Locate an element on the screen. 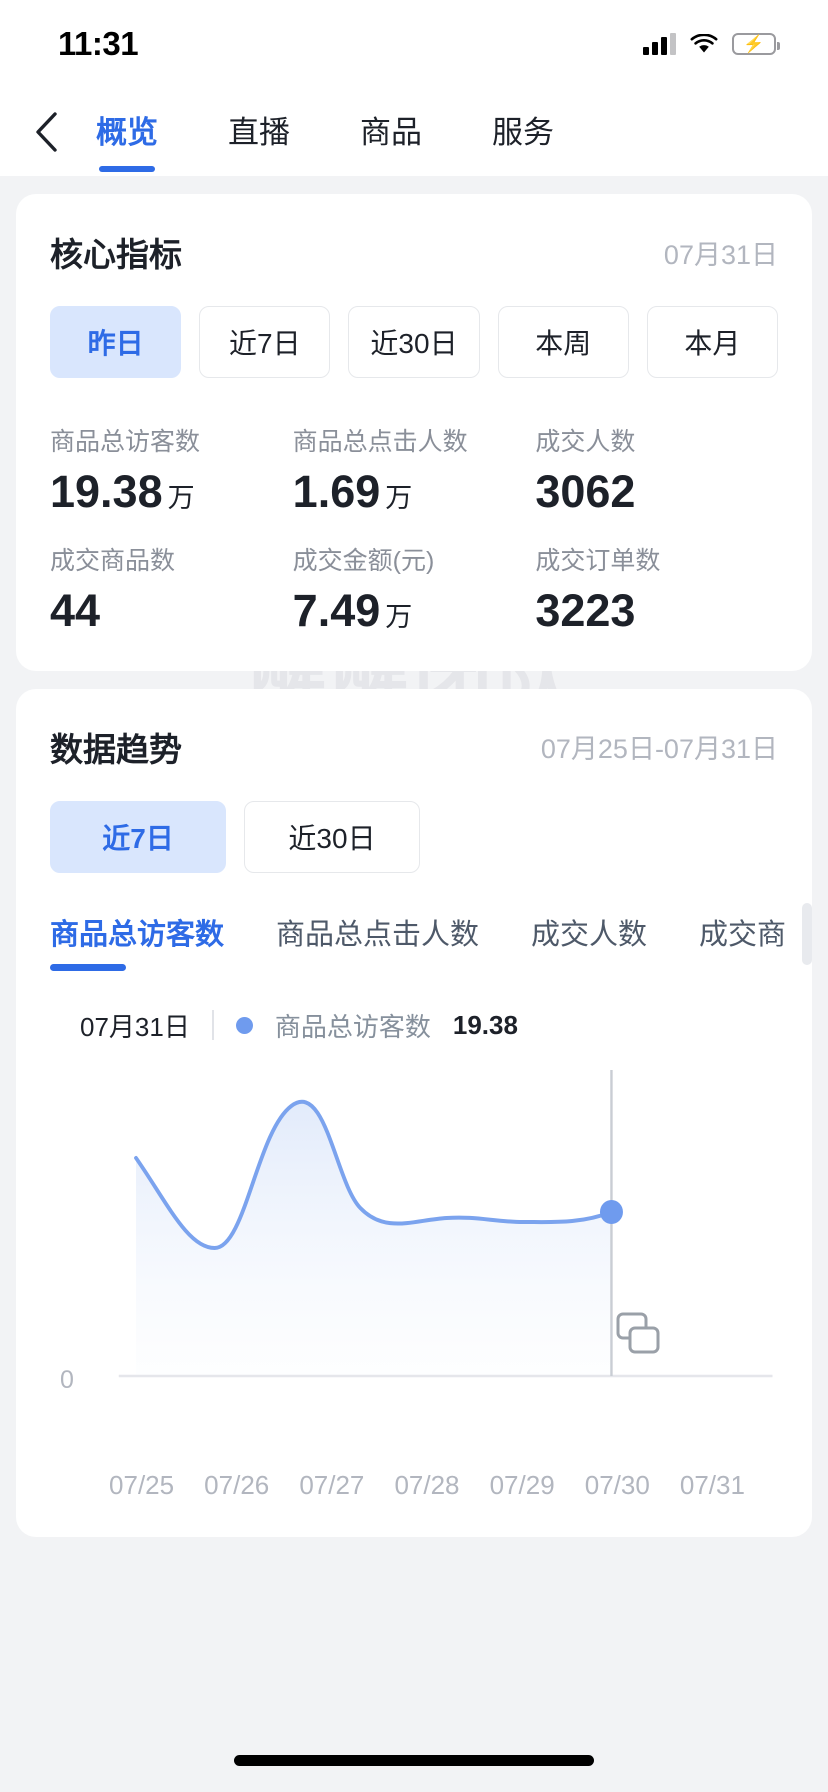  metric-total-clicks: 商品总点击人数 1.69 万 is located at coordinates (414, 455).